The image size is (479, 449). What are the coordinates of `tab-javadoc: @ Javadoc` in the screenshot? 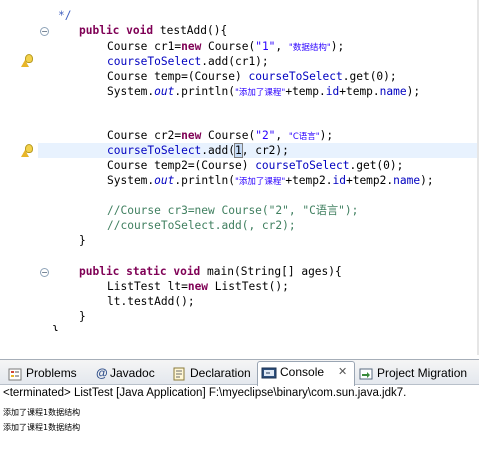 It's located at (125, 374).